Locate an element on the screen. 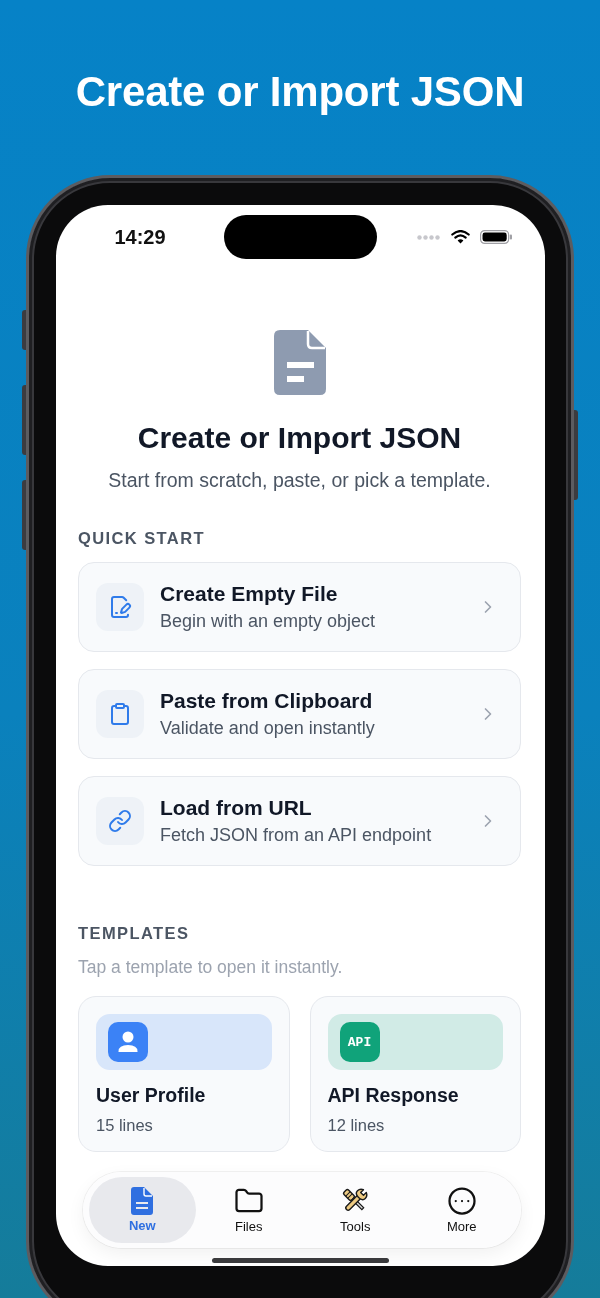 Image resolution: width=600 pixels, height=1298 pixels. template-card: User Profile 15 lines is located at coordinates (184, 1074).